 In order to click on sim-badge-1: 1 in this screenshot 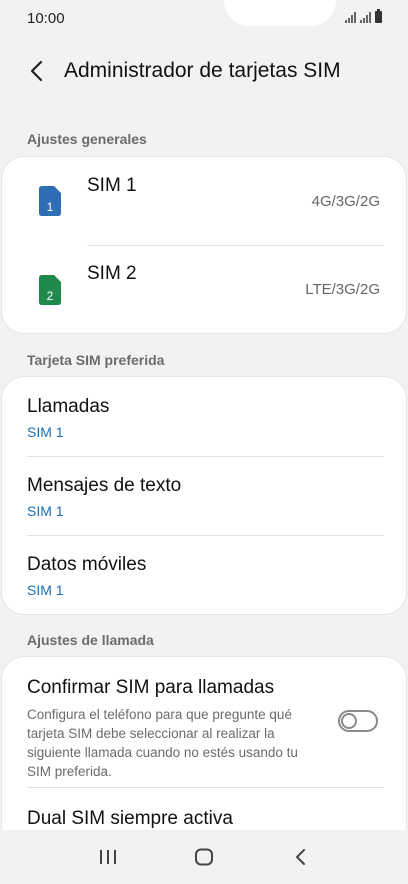, I will do `click(50, 207)`.